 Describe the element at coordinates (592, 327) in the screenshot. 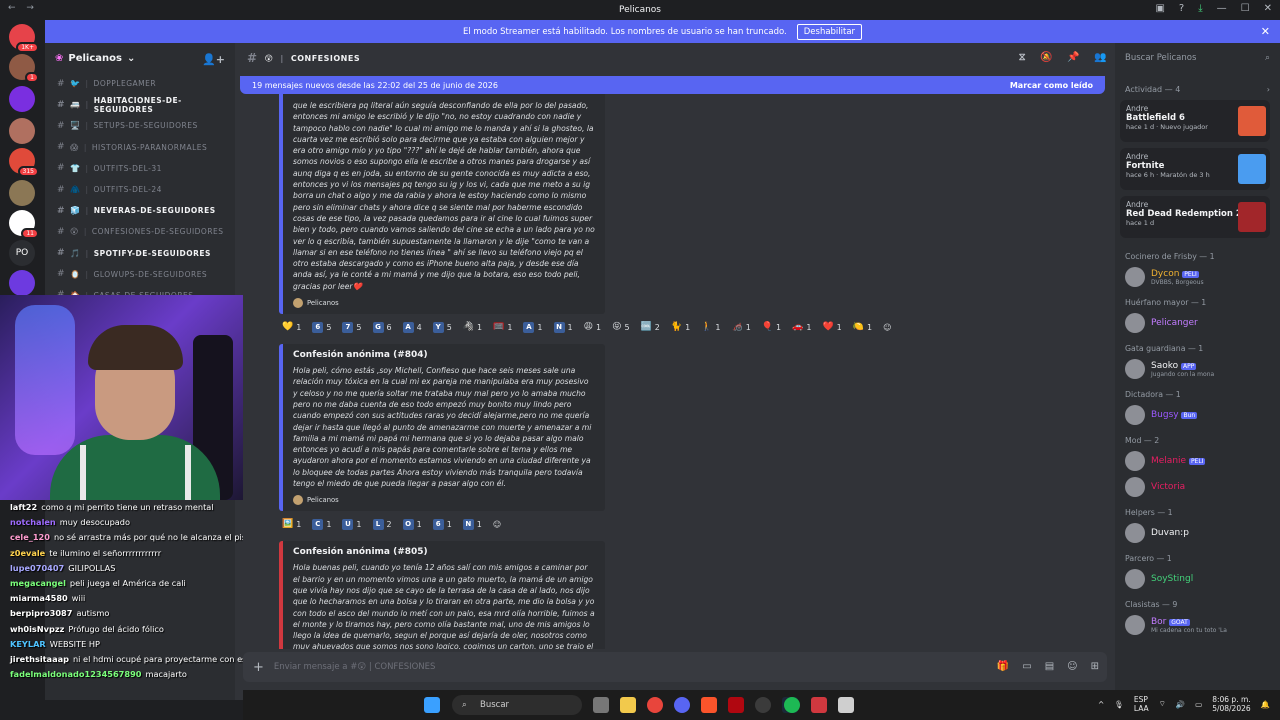

I see `reaction: 😩 1` at that location.